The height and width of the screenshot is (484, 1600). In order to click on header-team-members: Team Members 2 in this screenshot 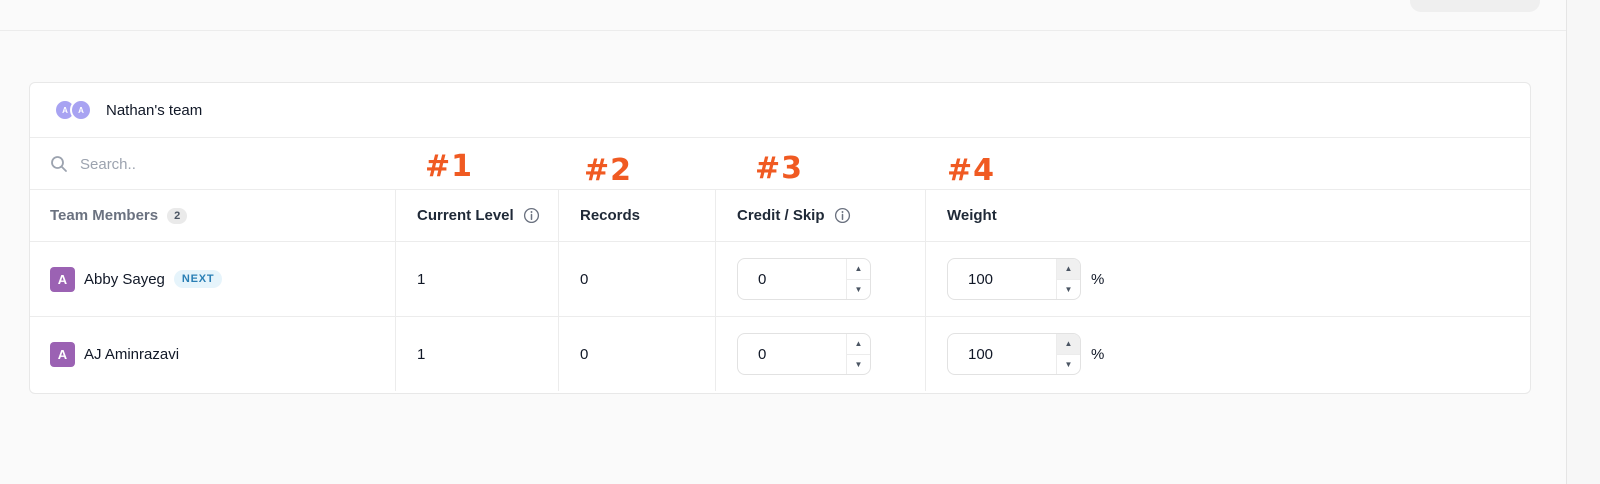, I will do `click(213, 215)`.